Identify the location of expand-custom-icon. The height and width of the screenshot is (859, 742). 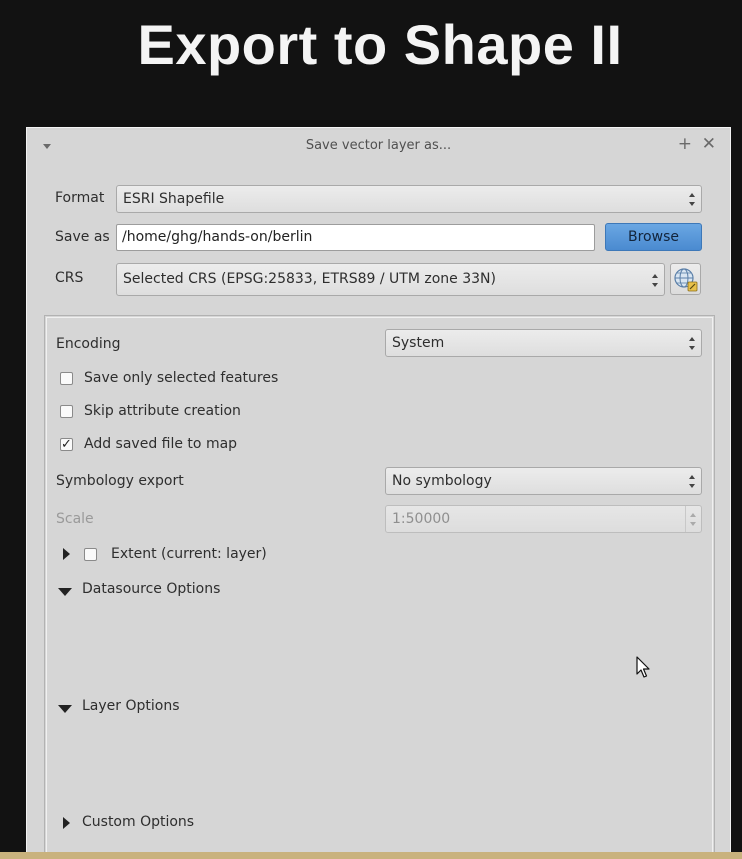
(66, 823).